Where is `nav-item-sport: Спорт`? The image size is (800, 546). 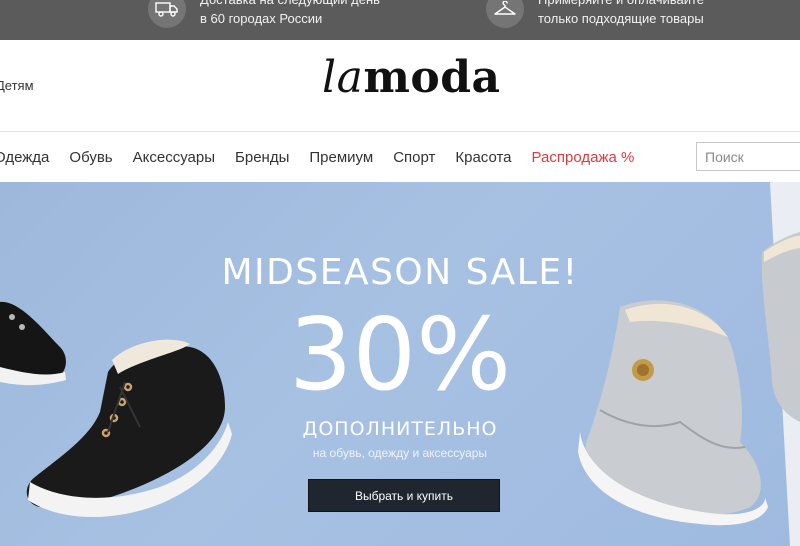
nav-item-sport: Спорт is located at coordinates (414, 157).